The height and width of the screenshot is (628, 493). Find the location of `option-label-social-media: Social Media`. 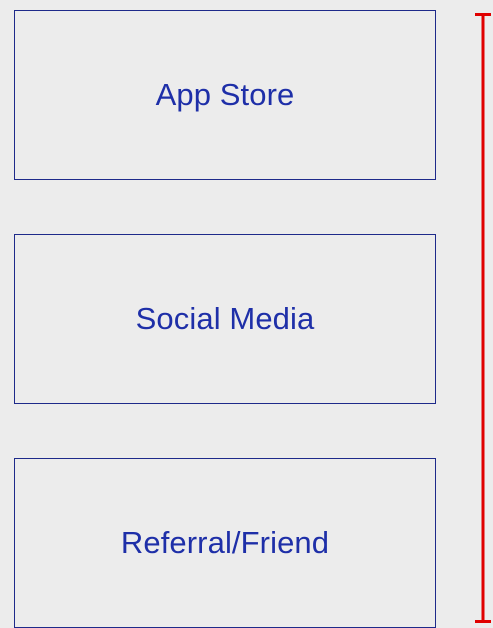

option-label-social-media: Social Media is located at coordinates (225, 318).